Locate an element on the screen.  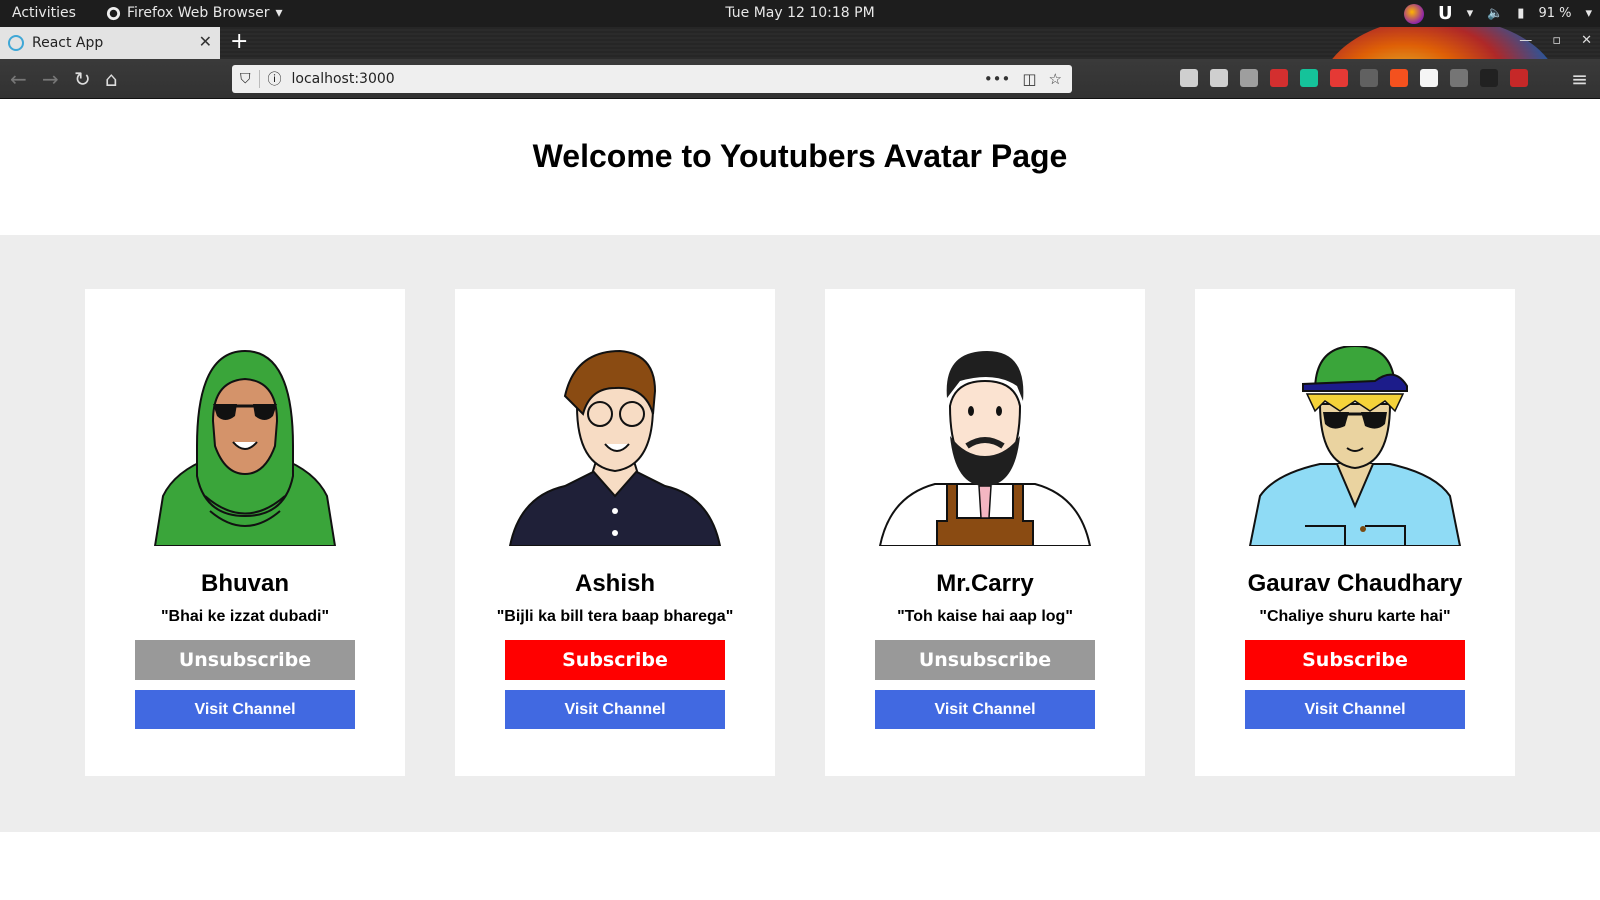
close-tab-icon: ✕ is located at coordinates (205, 41).